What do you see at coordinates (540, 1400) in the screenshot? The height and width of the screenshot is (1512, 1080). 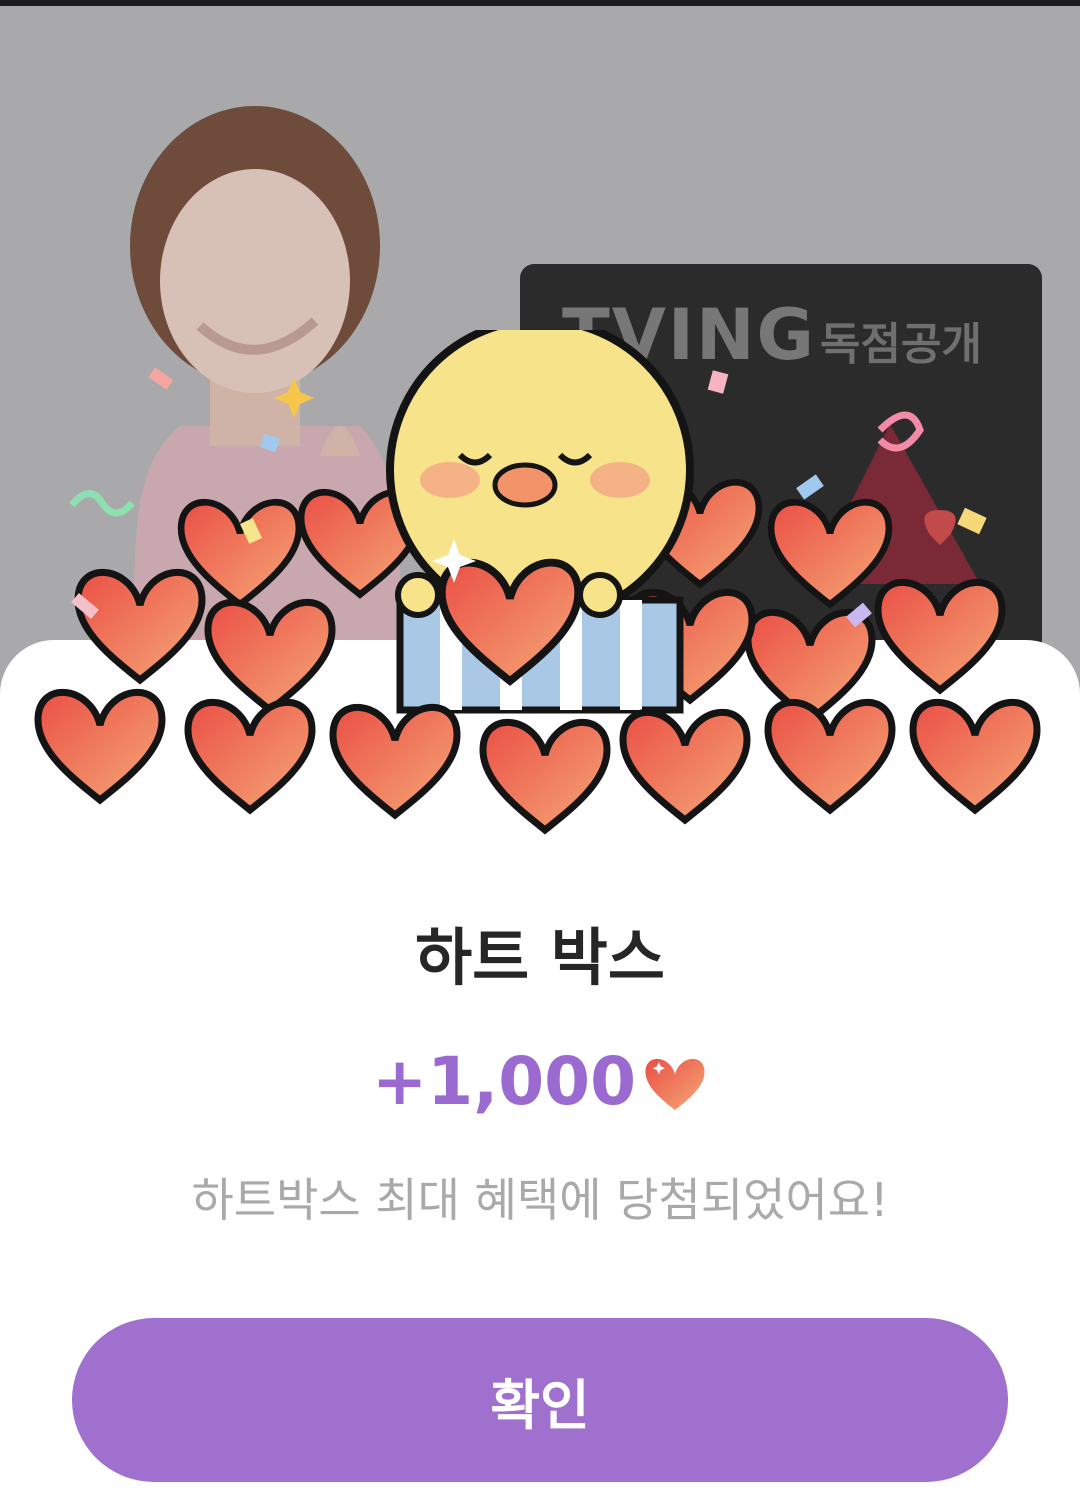 I see `confirm-button: 확인` at bounding box center [540, 1400].